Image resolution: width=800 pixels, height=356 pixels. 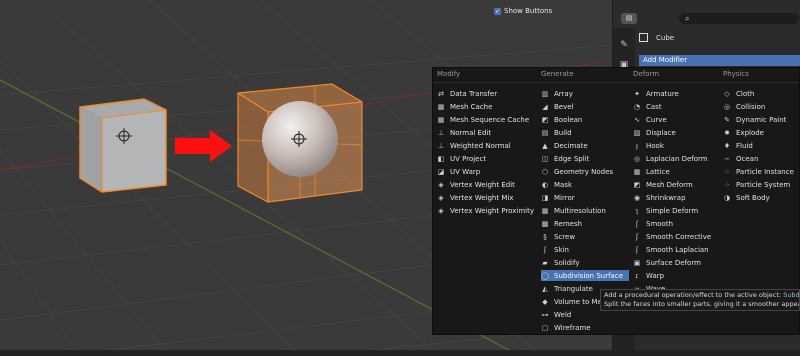 I want to click on vertex-weight-proximity-icon: ◈, so click(x=441, y=210).